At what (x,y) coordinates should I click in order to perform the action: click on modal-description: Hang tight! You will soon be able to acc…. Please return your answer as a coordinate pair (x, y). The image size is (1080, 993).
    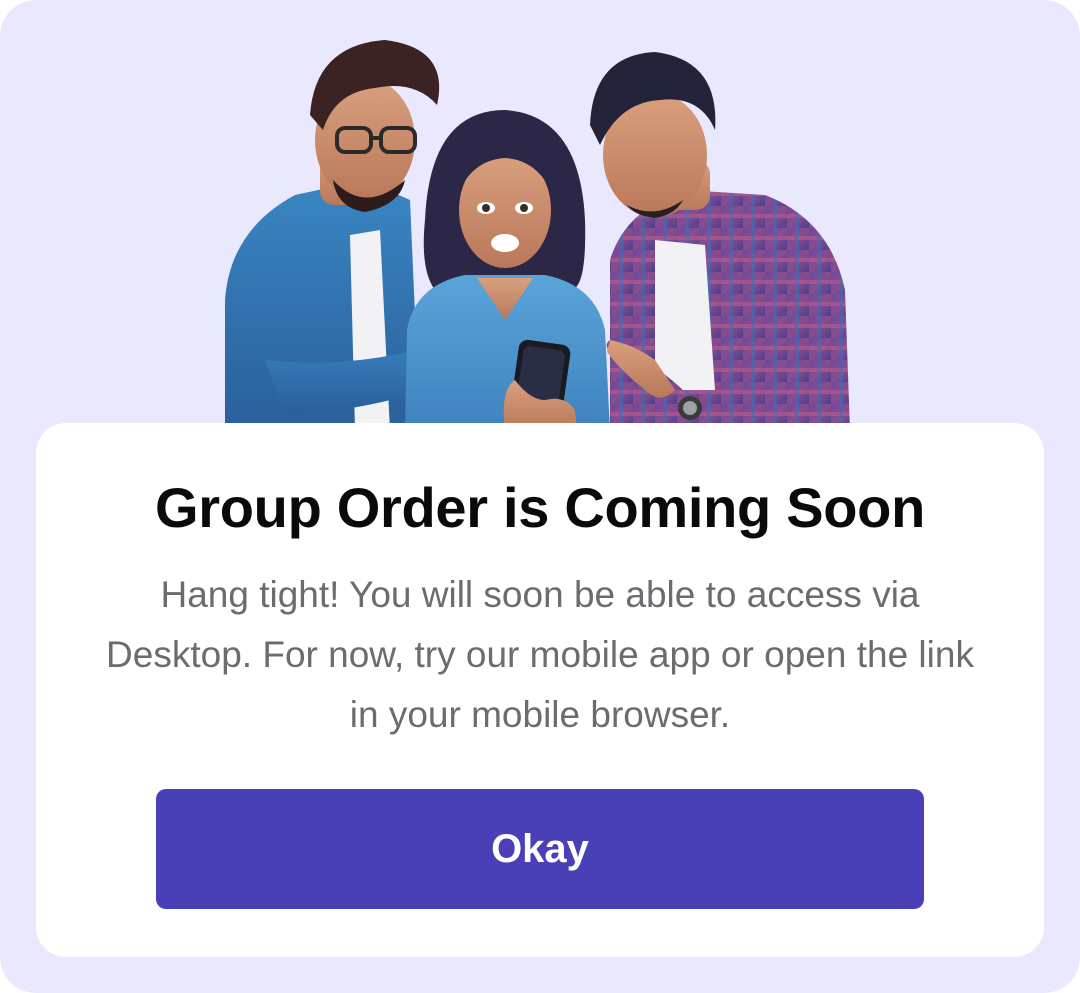
    Looking at the image, I should click on (540, 654).